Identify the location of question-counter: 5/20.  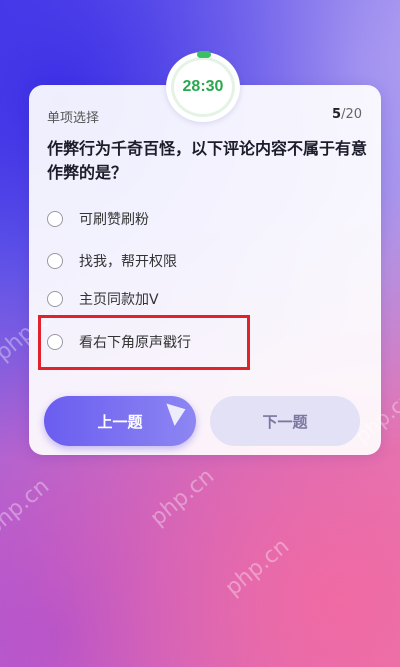
(347, 114).